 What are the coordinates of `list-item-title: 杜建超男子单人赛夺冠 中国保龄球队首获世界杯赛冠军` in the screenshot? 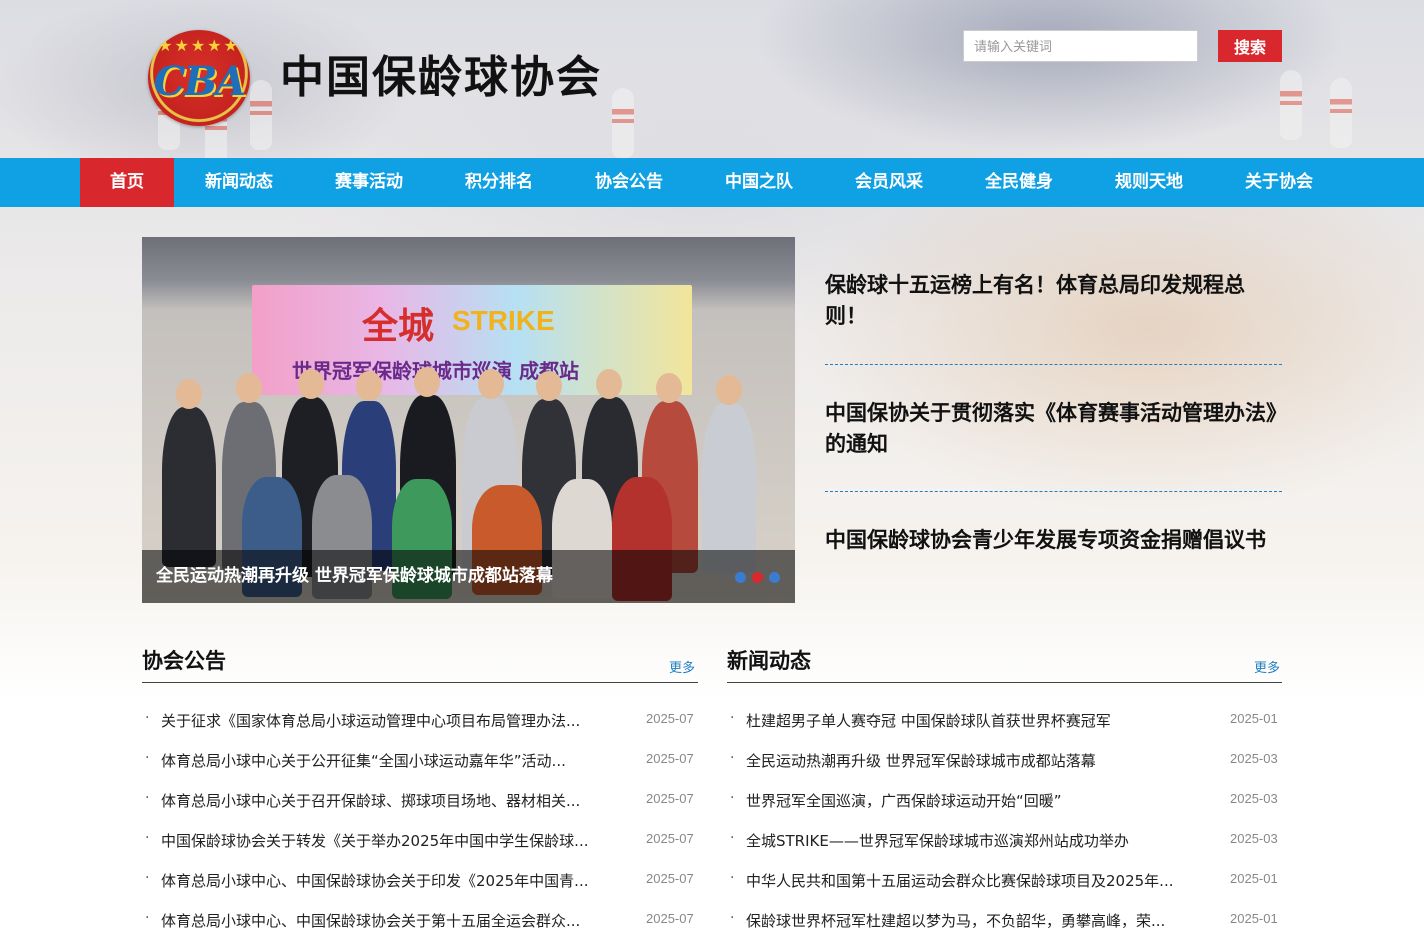 It's located at (977, 720).